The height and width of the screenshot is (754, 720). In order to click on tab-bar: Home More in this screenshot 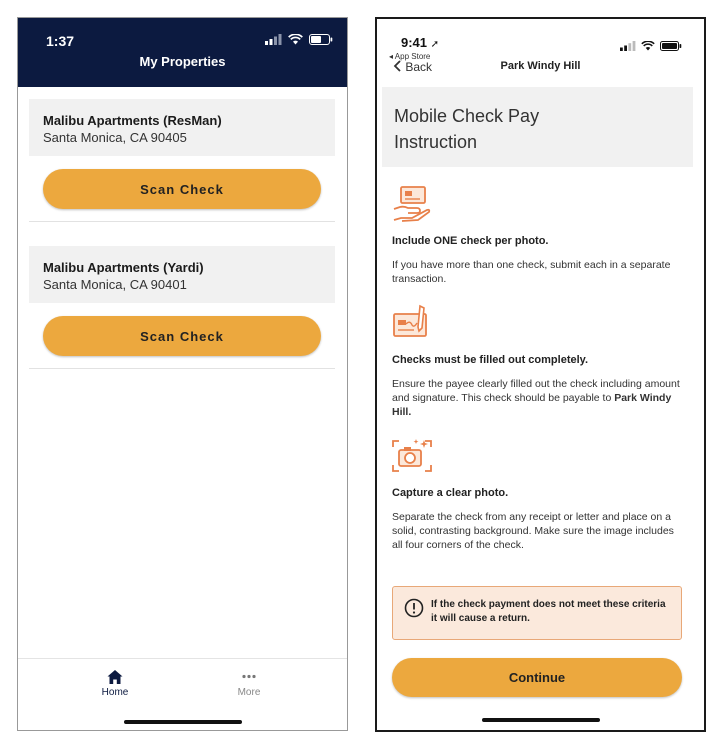, I will do `click(182, 694)`.